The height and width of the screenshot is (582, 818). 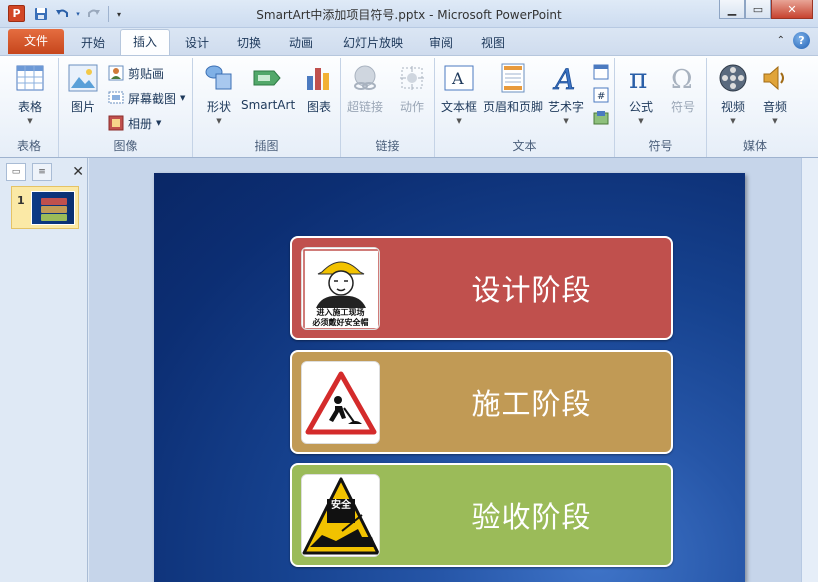 I want to click on wordart-icon: A, so click(x=566, y=78).